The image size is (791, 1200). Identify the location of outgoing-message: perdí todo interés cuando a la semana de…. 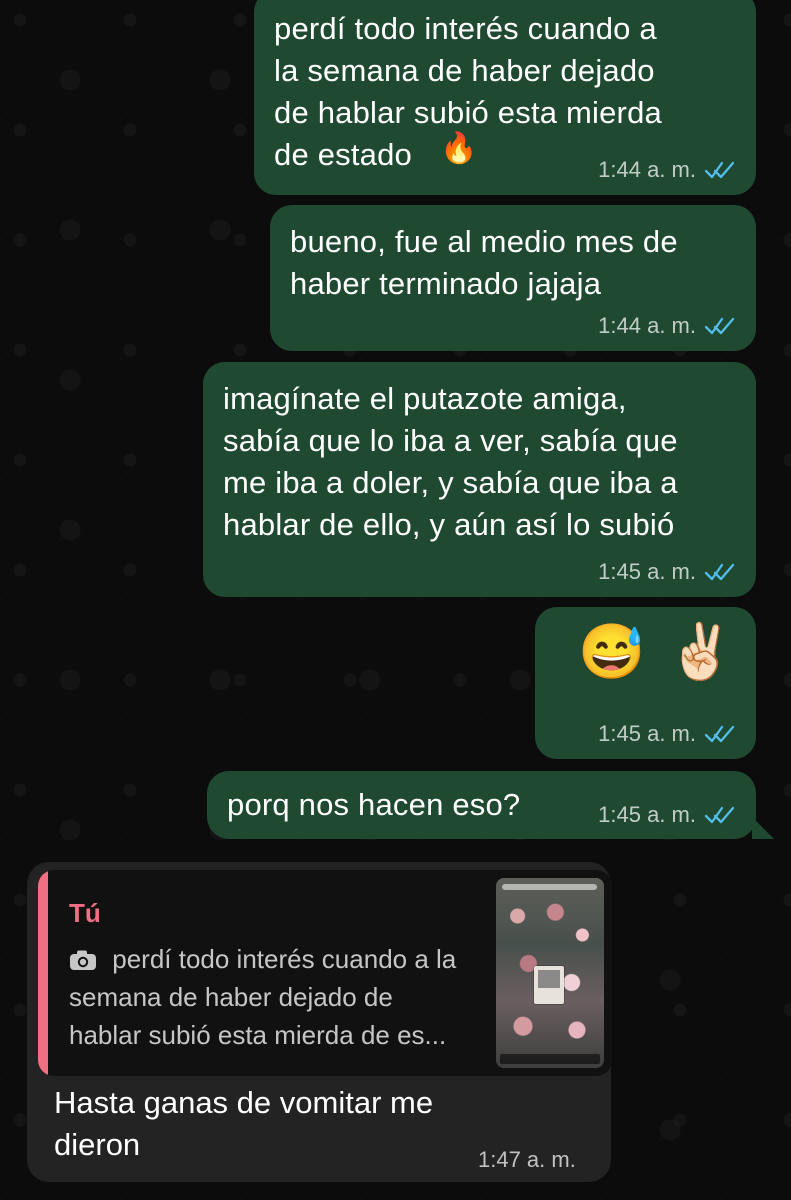
(505, 97).